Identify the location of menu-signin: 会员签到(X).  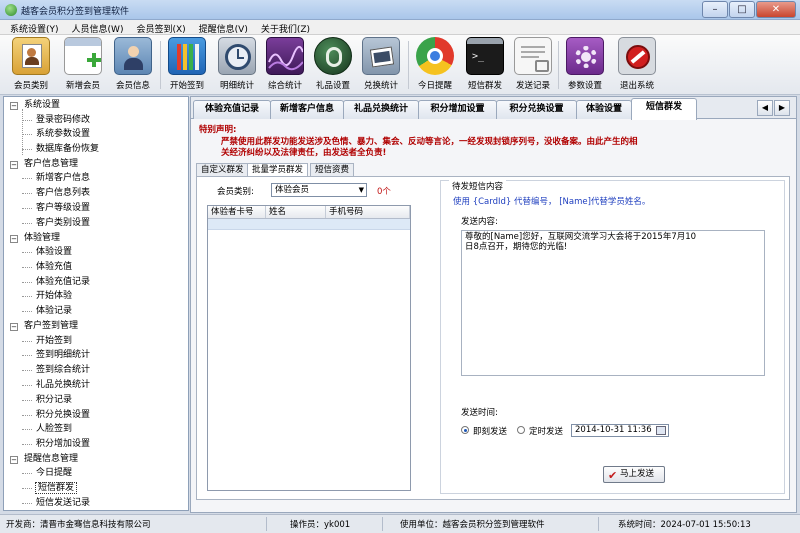
(161, 27).